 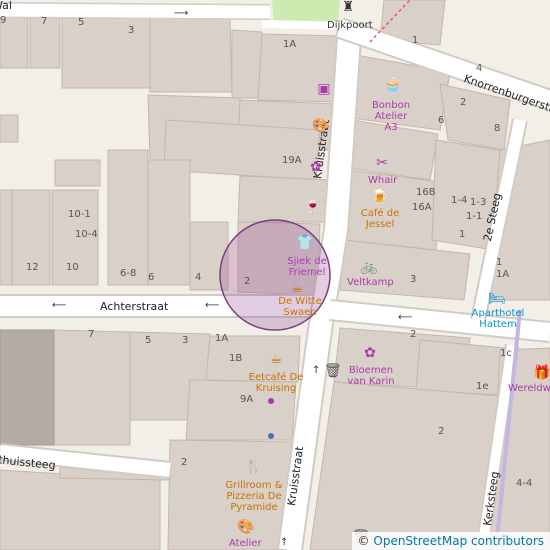 What do you see at coordinates (276, 383) in the screenshot?
I see `poi-eetcafe-de-kruising: Eetcafé De Kruising` at bounding box center [276, 383].